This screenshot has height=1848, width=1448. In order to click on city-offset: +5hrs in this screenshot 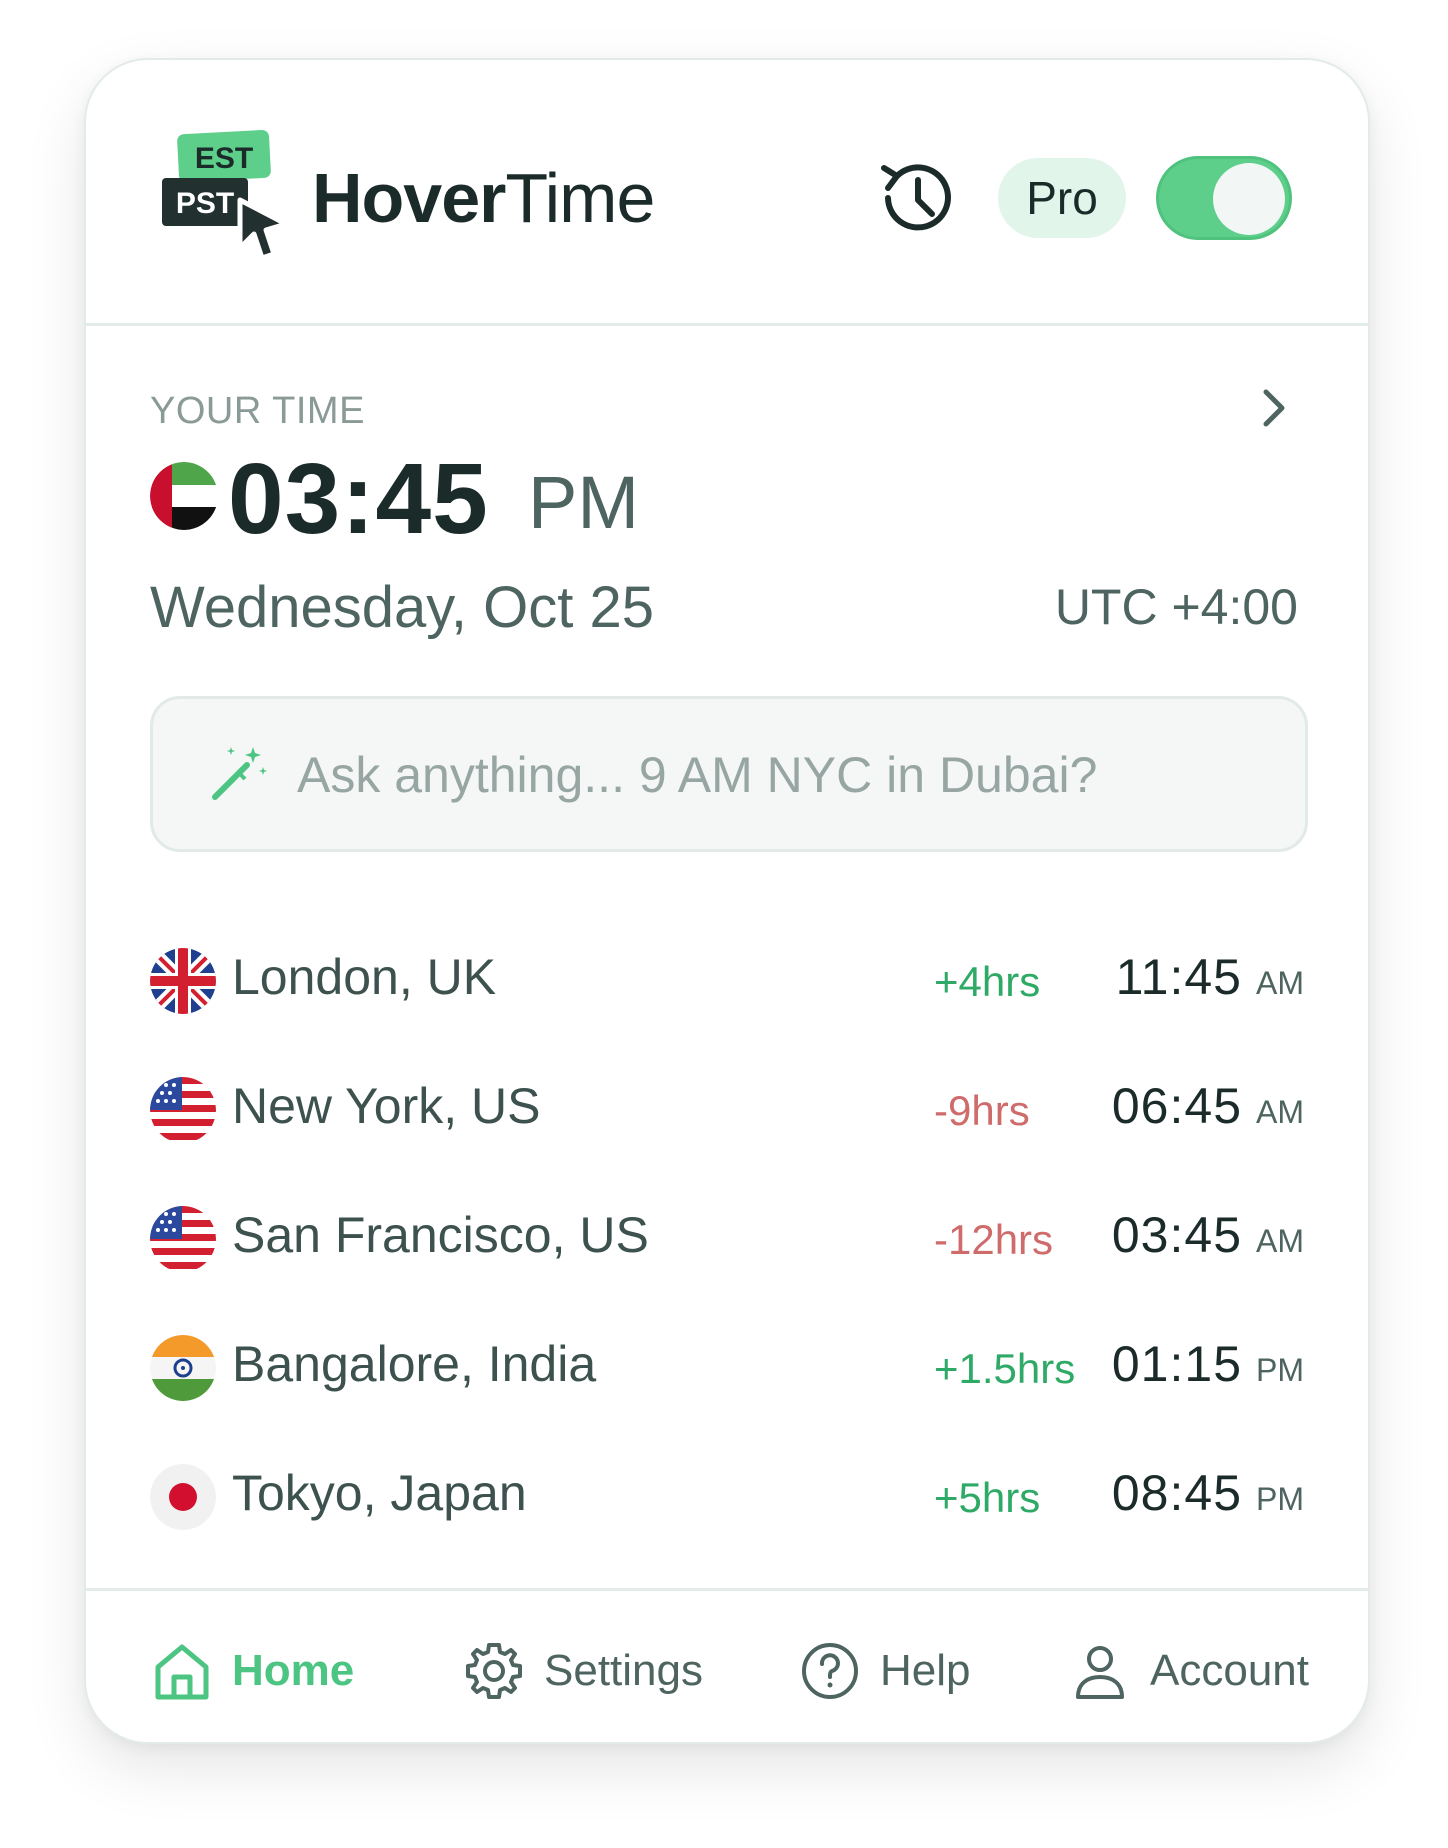, I will do `click(987, 1497)`.